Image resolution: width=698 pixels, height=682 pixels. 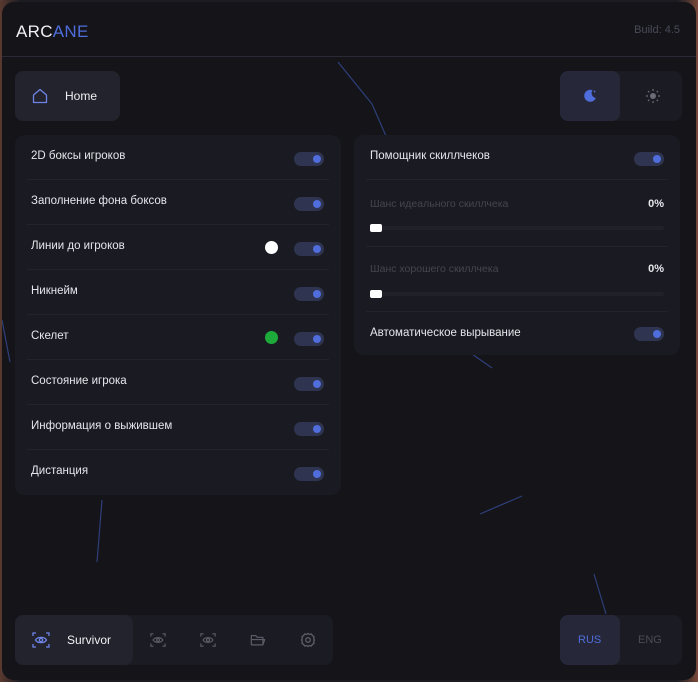 I want to click on setting-row: Помощник скиллчеков, so click(x=517, y=157).